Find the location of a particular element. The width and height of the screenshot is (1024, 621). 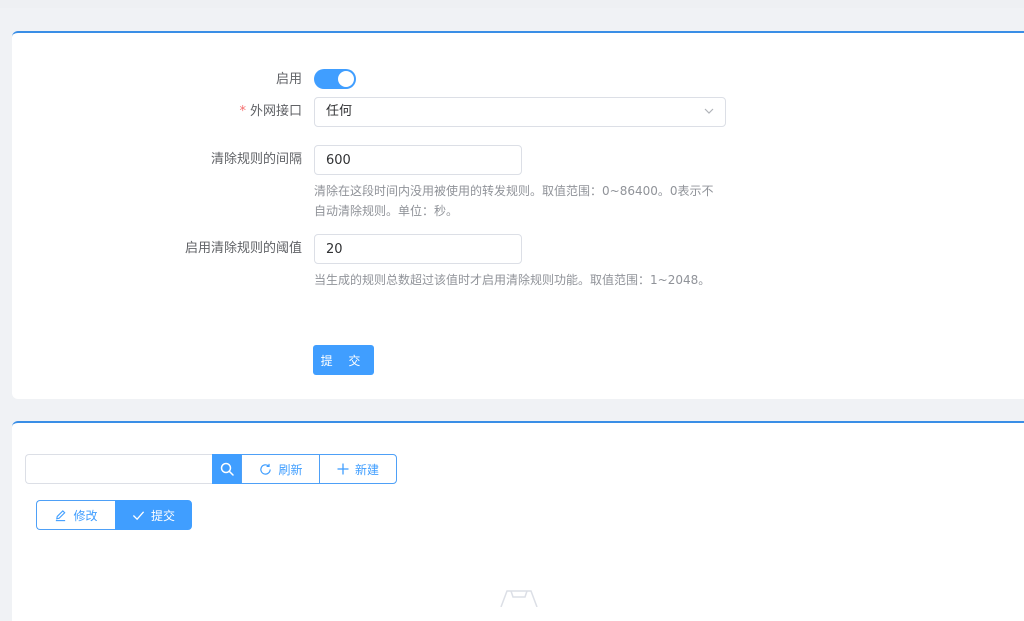

refresh-icon is located at coordinates (266, 469).